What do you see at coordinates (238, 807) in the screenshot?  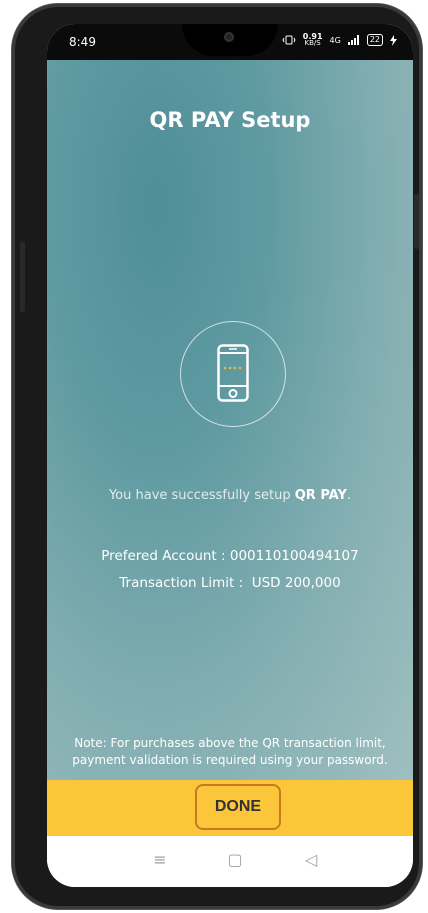 I see `done-button: DONE` at bounding box center [238, 807].